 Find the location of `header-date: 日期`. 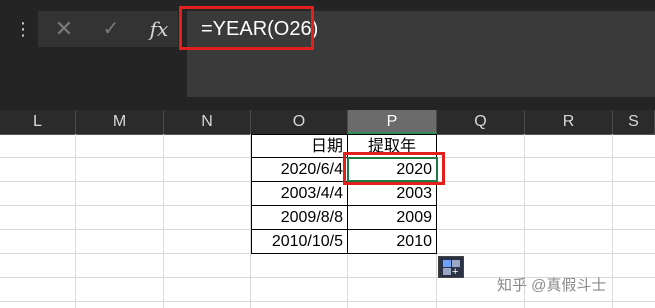

header-date: 日期 is located at coordinates (299, 146).